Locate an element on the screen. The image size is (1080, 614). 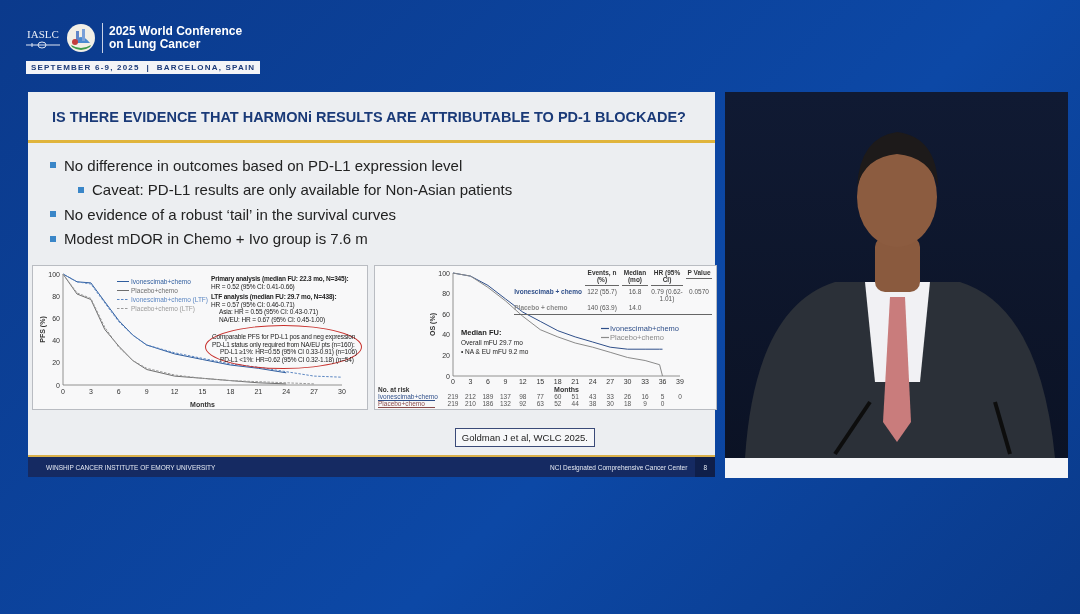
bullet-text: Caveat: PD-L1 results are only available for Non-Asian patients is located at coordinates (302, 190).